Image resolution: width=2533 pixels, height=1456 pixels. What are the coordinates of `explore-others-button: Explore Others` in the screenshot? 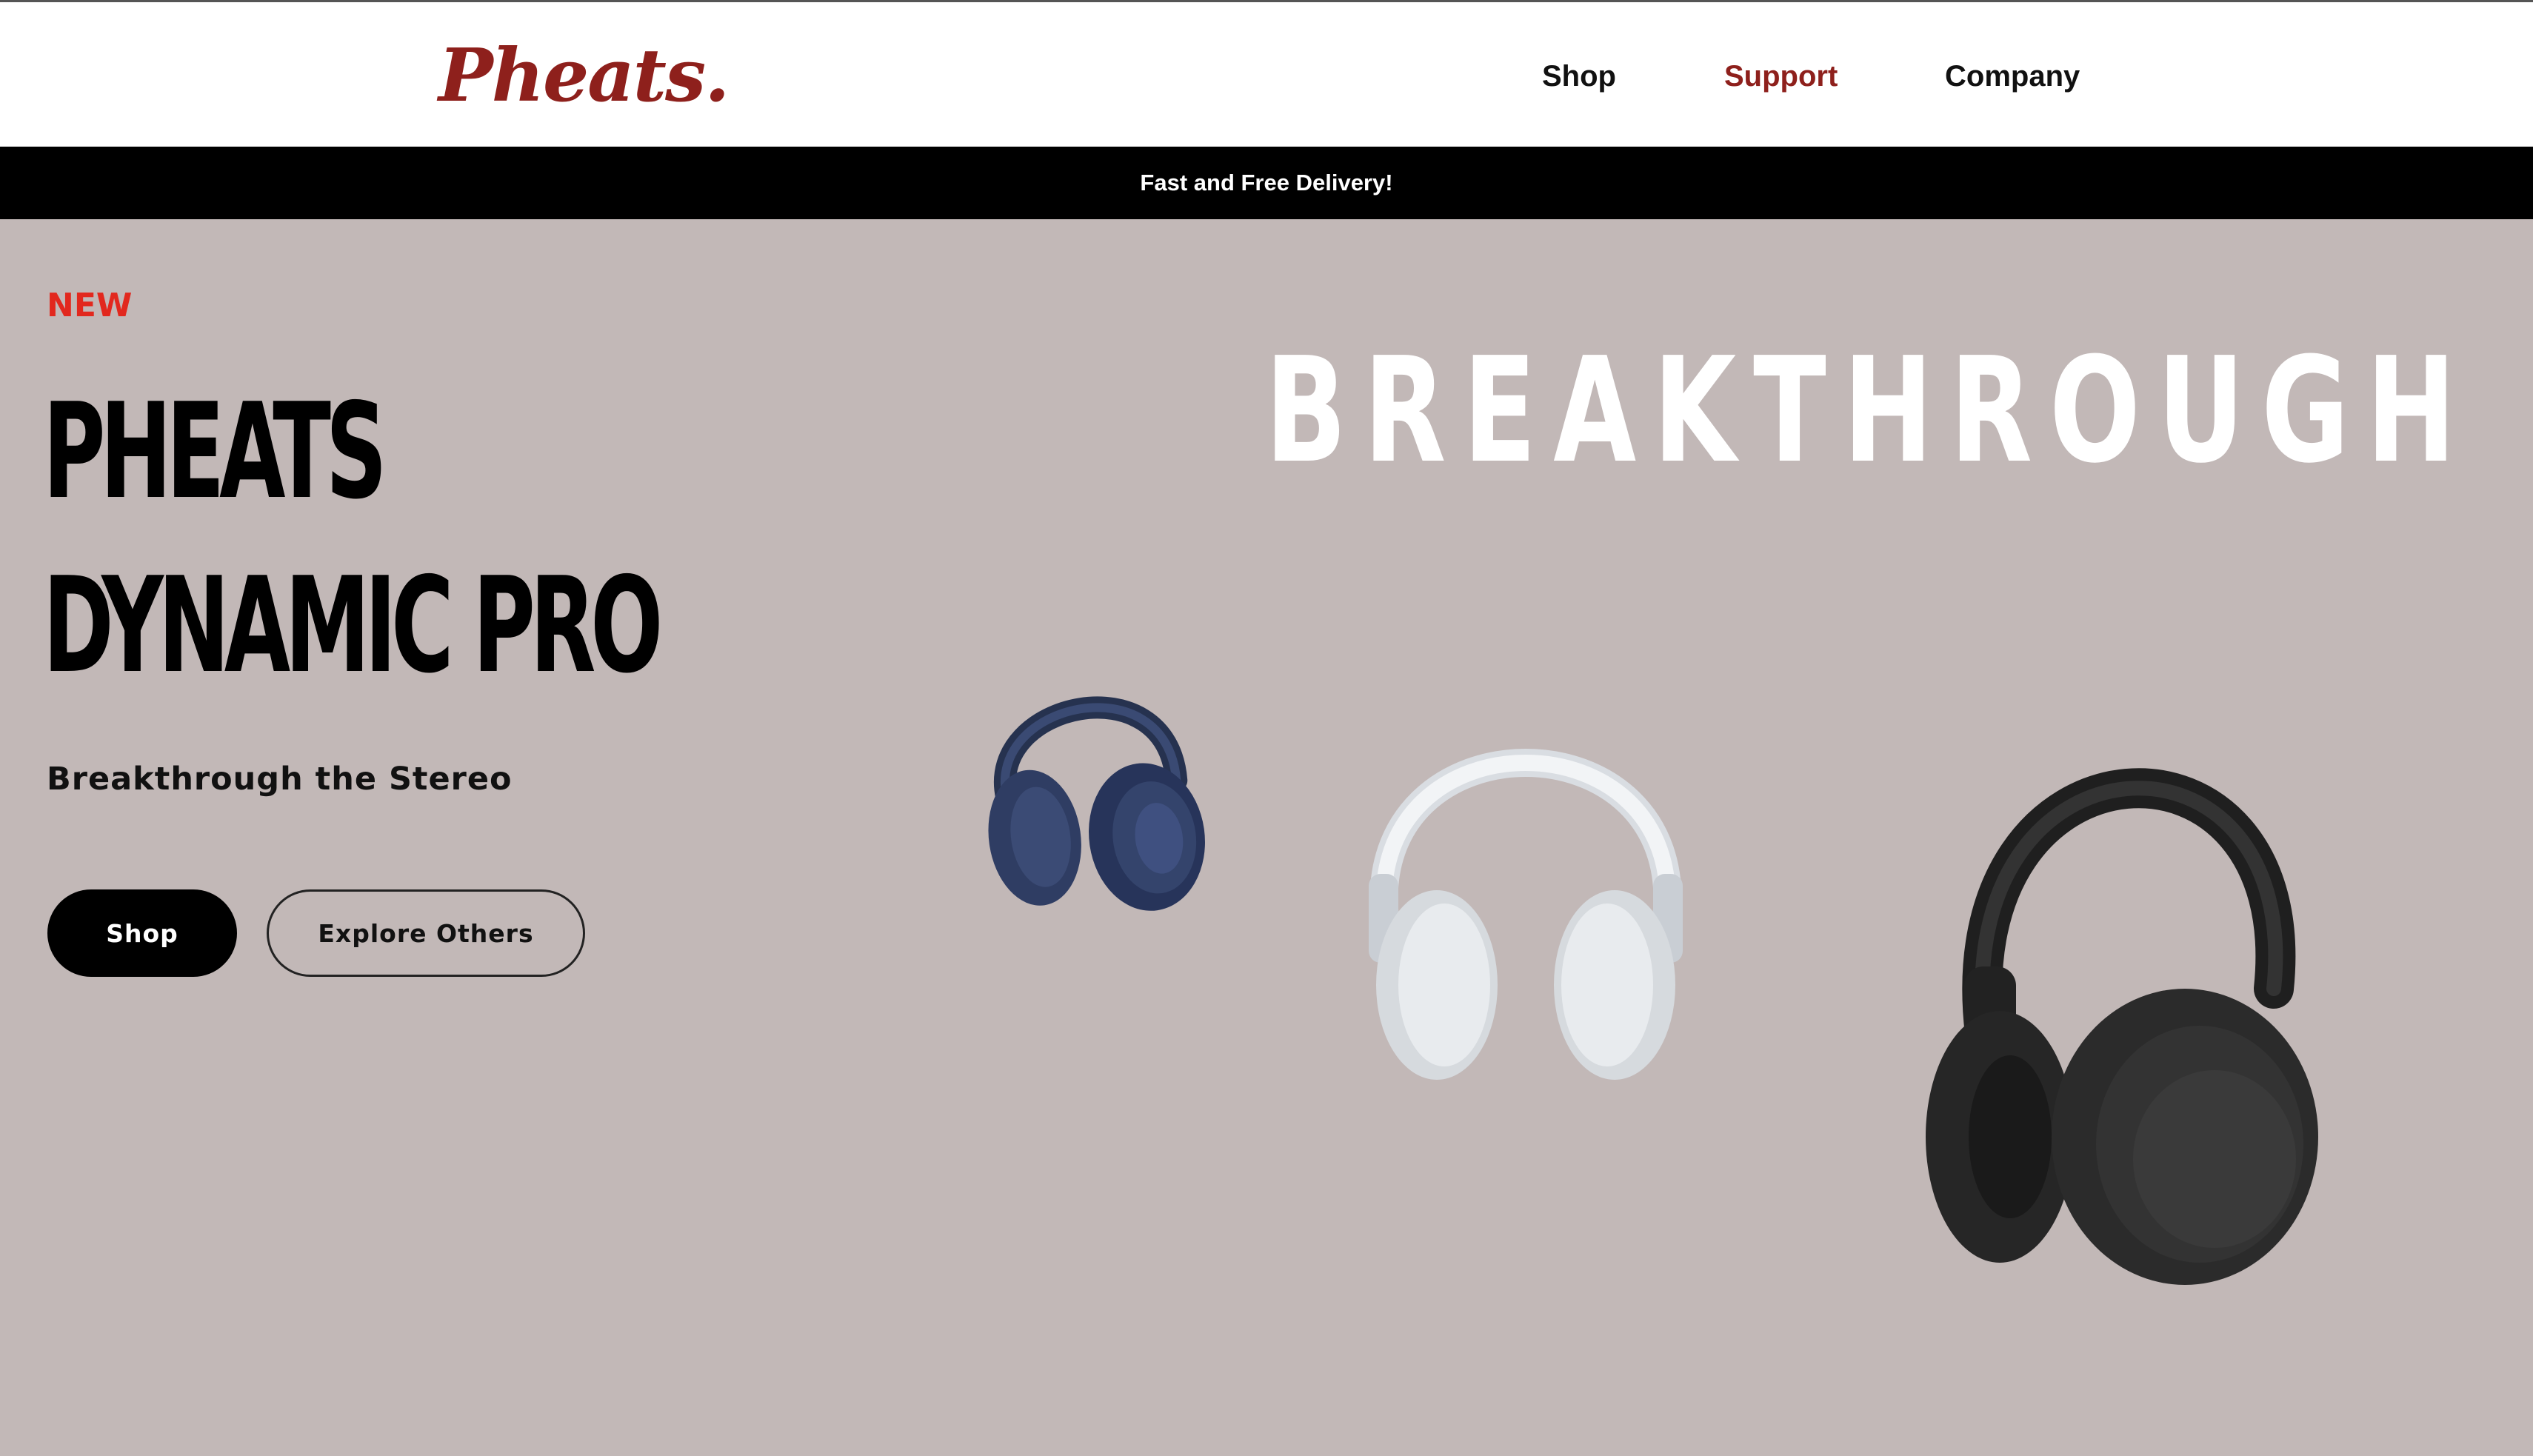 It's located at (426, 933).